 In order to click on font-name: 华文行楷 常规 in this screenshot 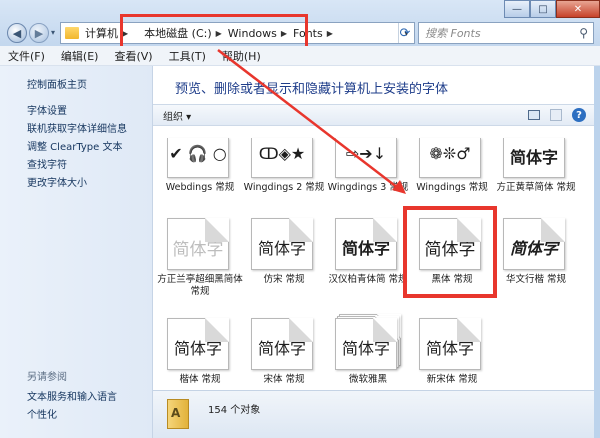, I will do `click(536, 279)`.